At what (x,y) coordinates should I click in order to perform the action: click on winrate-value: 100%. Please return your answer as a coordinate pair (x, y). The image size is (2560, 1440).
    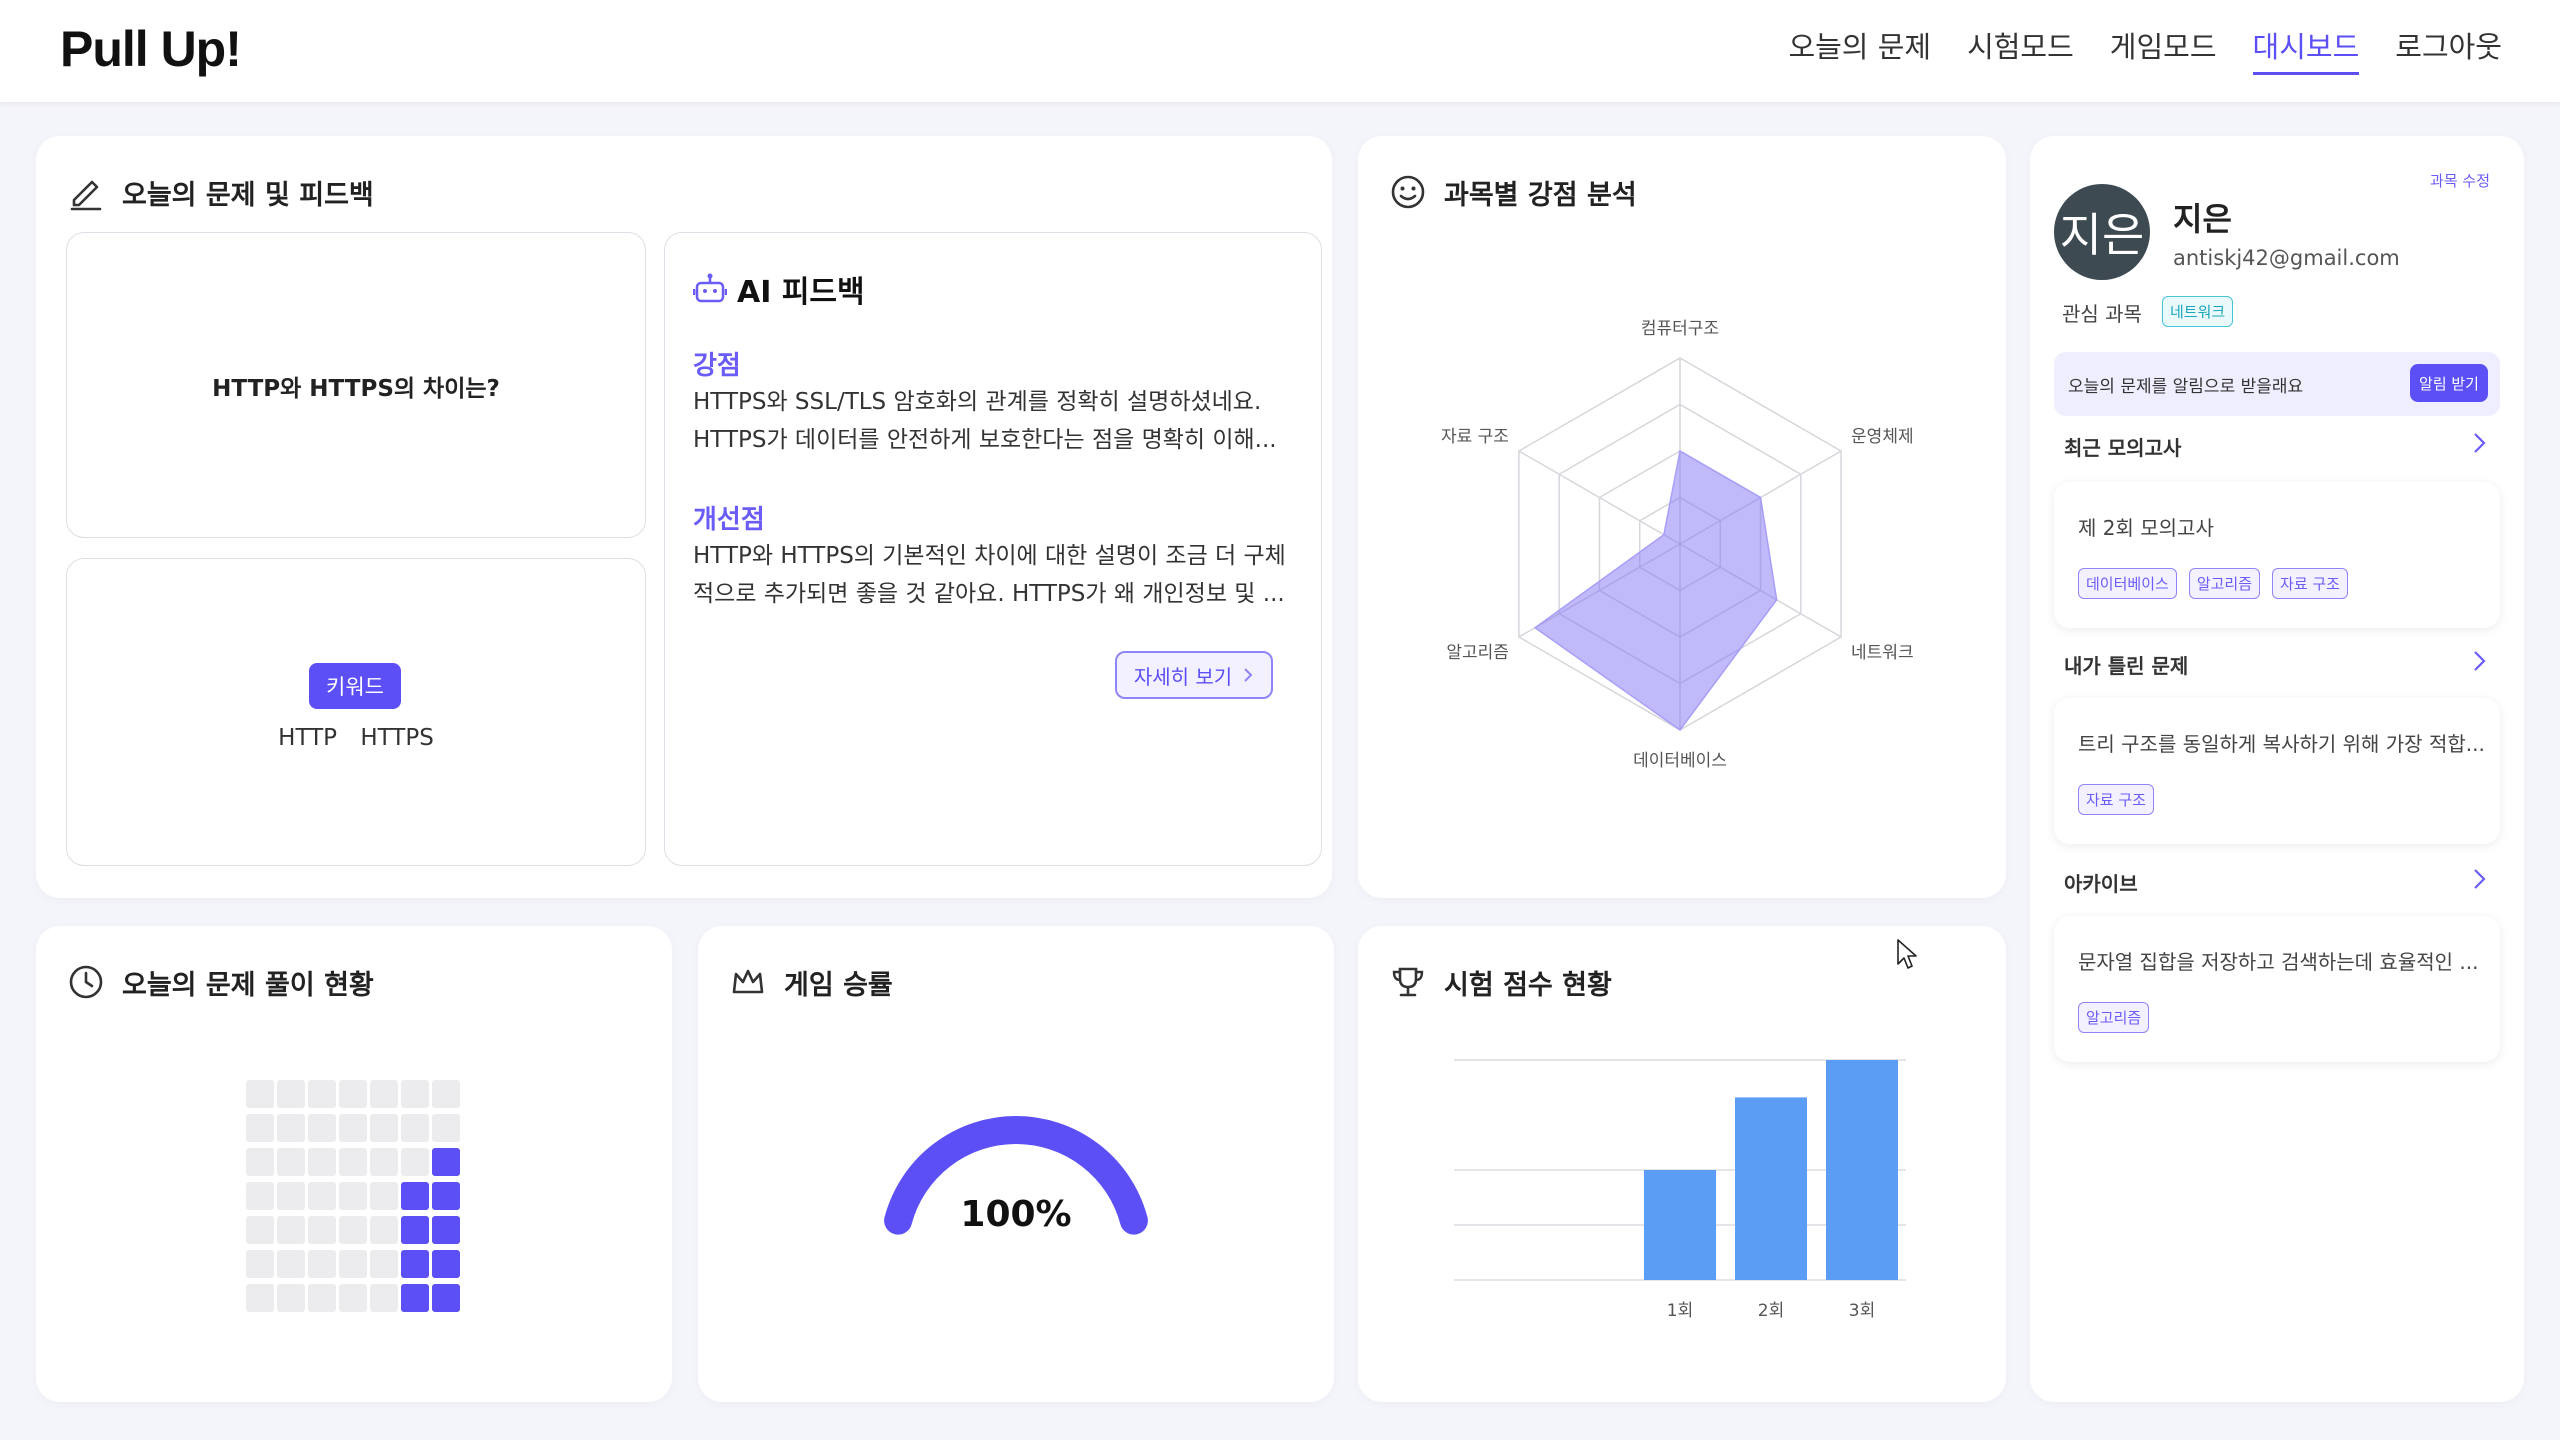
    Looking at the image, I should click on (1016, 1214).